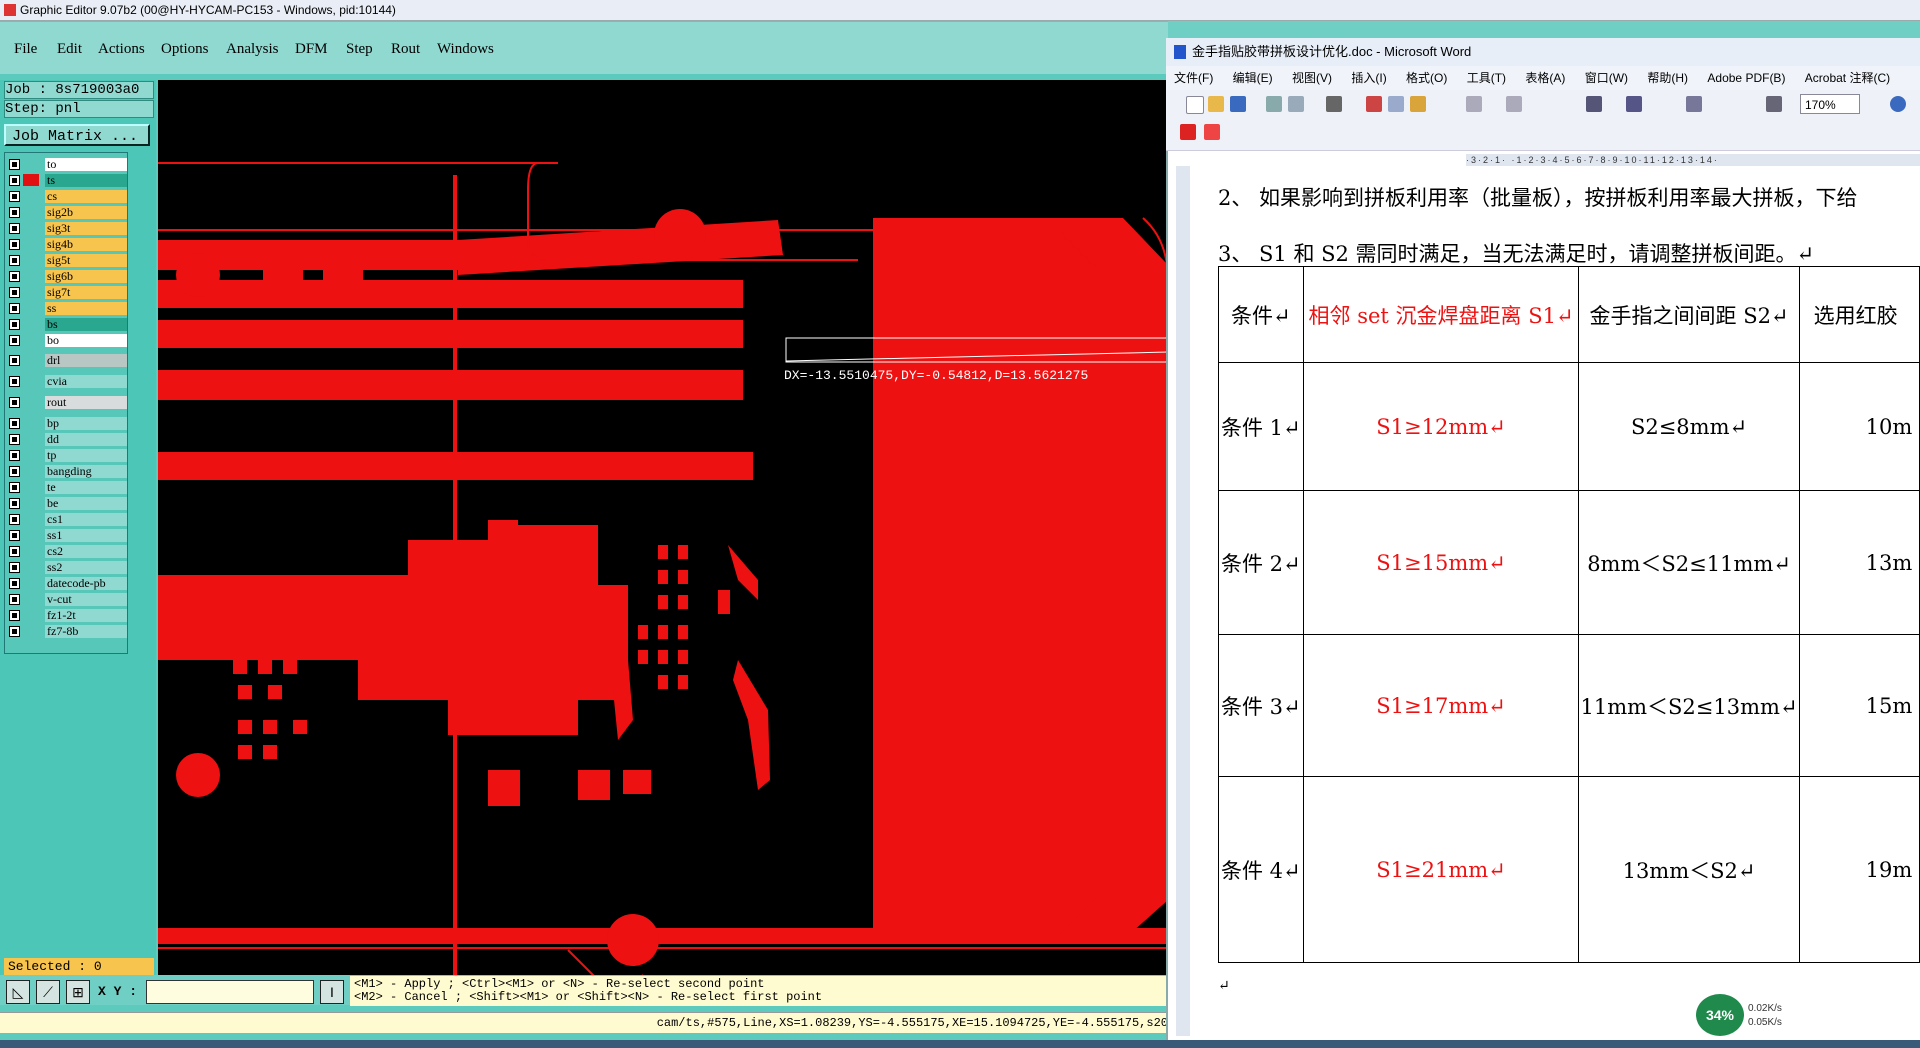 Image resolution: width=1920 pixels, height=1048 pixels. Describe the element at coordinates (66, 631) in the screenshot. I see `layer-row-fz7-8b: fz7-8b` at that location.